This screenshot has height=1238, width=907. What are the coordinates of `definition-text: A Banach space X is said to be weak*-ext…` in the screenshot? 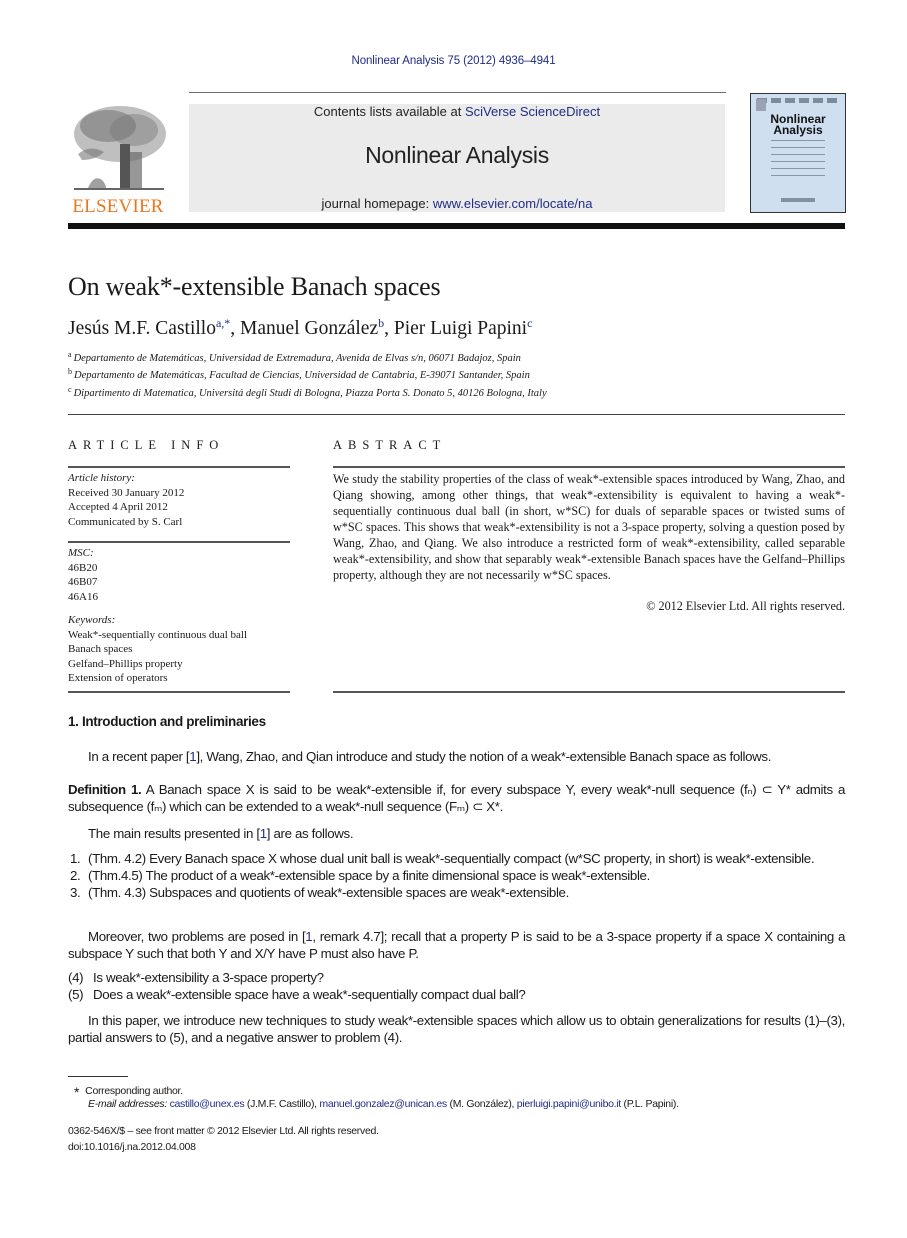 It's located at (456, 798).